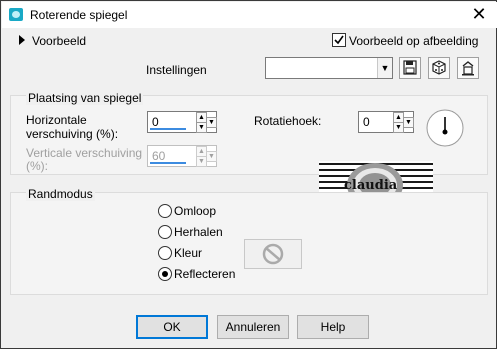 This screenshot has height=349, width=497. I want to click on no-color-icon, so click(273, 254).